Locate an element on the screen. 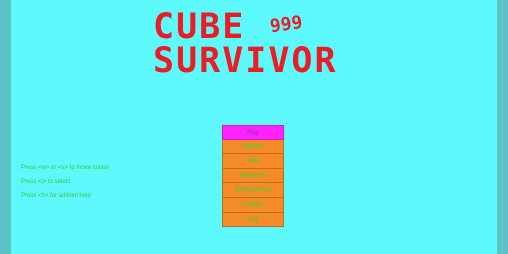  help-line-select: Press <j> to select is located at coordinates (46, 182).